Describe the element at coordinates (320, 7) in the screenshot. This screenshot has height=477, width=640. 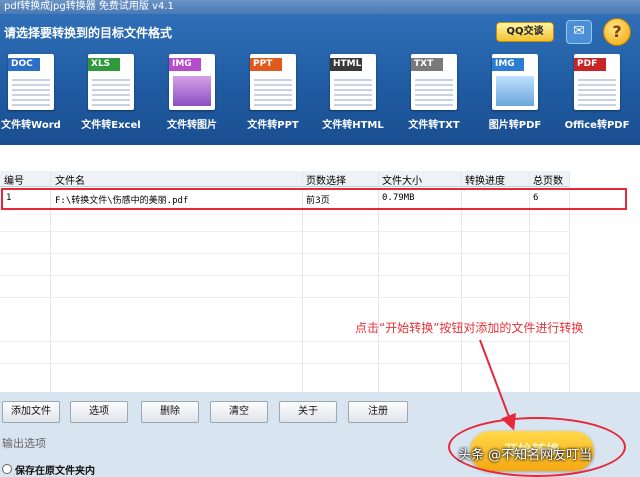
I see `window-title: pdf转换成jpg转换器 免费试用版 v4.1` at that location.